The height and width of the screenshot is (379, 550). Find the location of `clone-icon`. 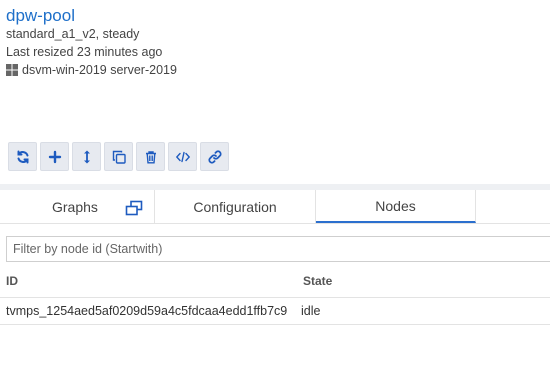

clone-icon is located at coordinates (119, 157).